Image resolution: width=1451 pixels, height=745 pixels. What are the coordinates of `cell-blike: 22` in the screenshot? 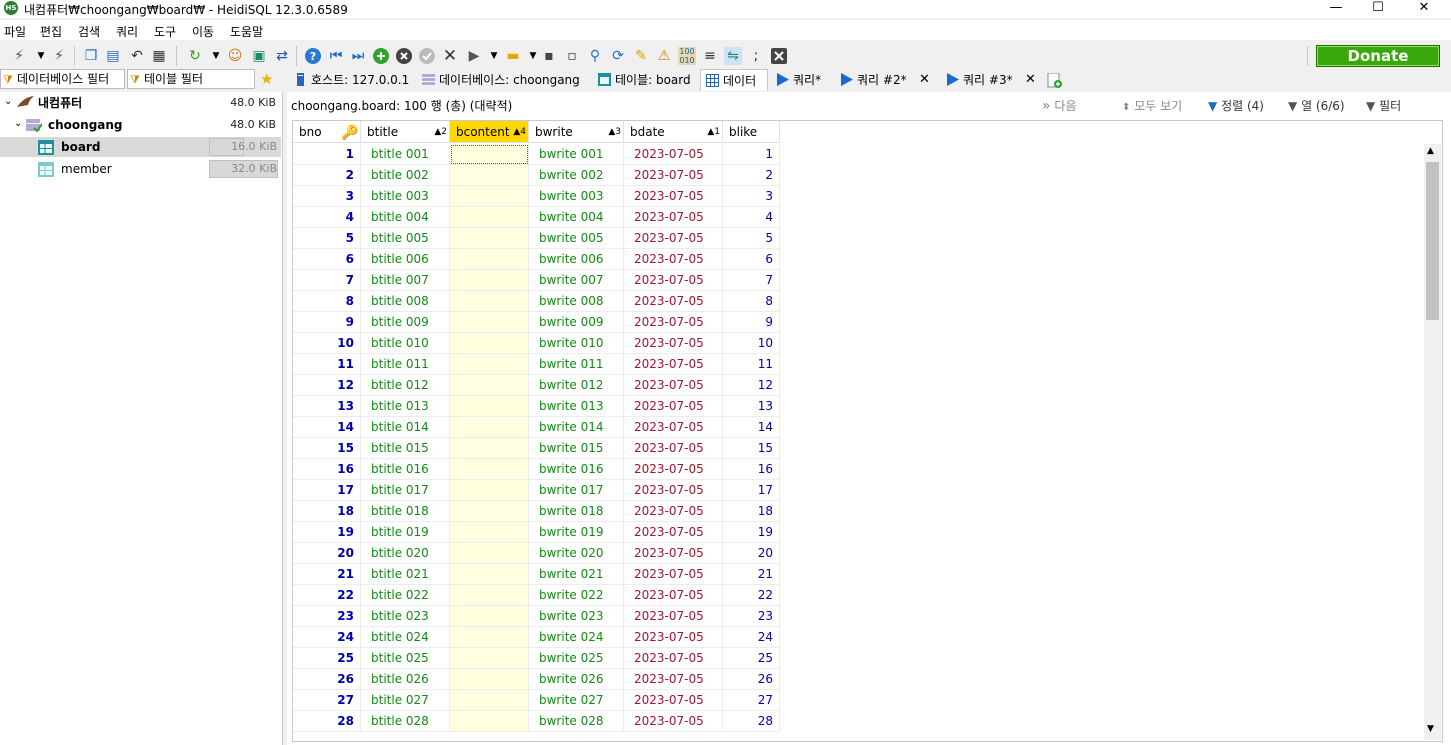 It's located at (751, 595).